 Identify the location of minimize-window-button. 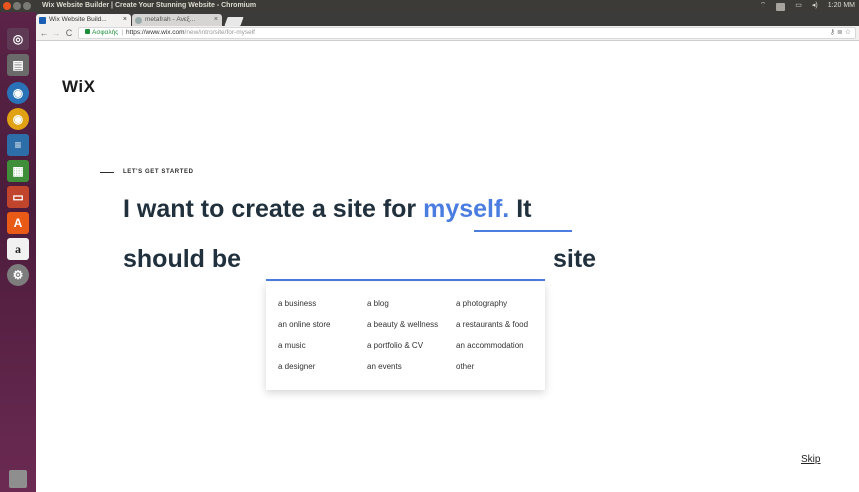
(17, 6).